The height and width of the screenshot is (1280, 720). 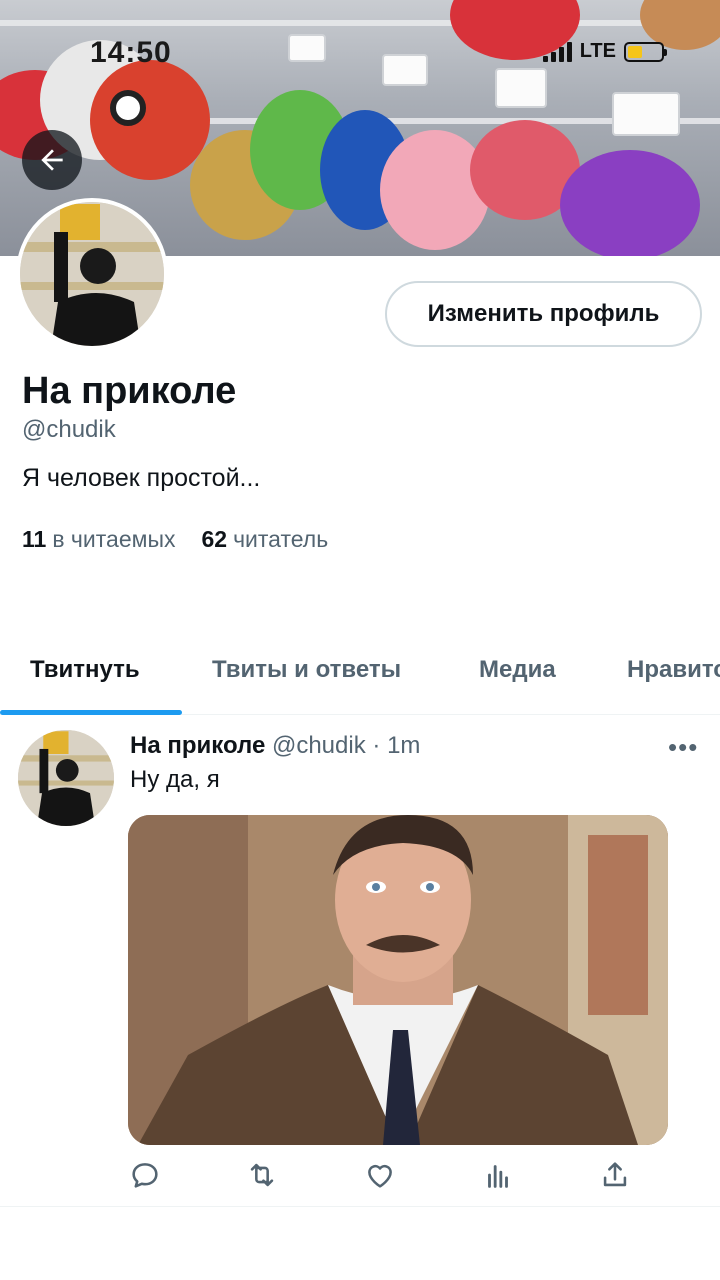 I want to click on tweet-actions, so click(x=388, y=1178).